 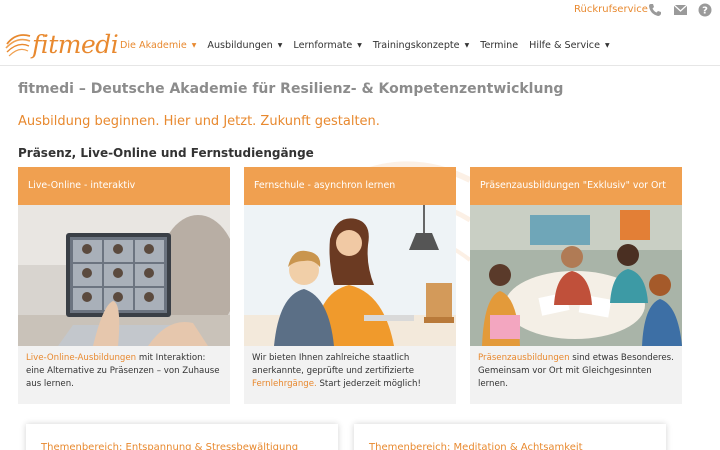 What do you see at coordinates (18, 45) in the screenshot?
I see `logo-swirl-icon` at bounding box center [18, 45].